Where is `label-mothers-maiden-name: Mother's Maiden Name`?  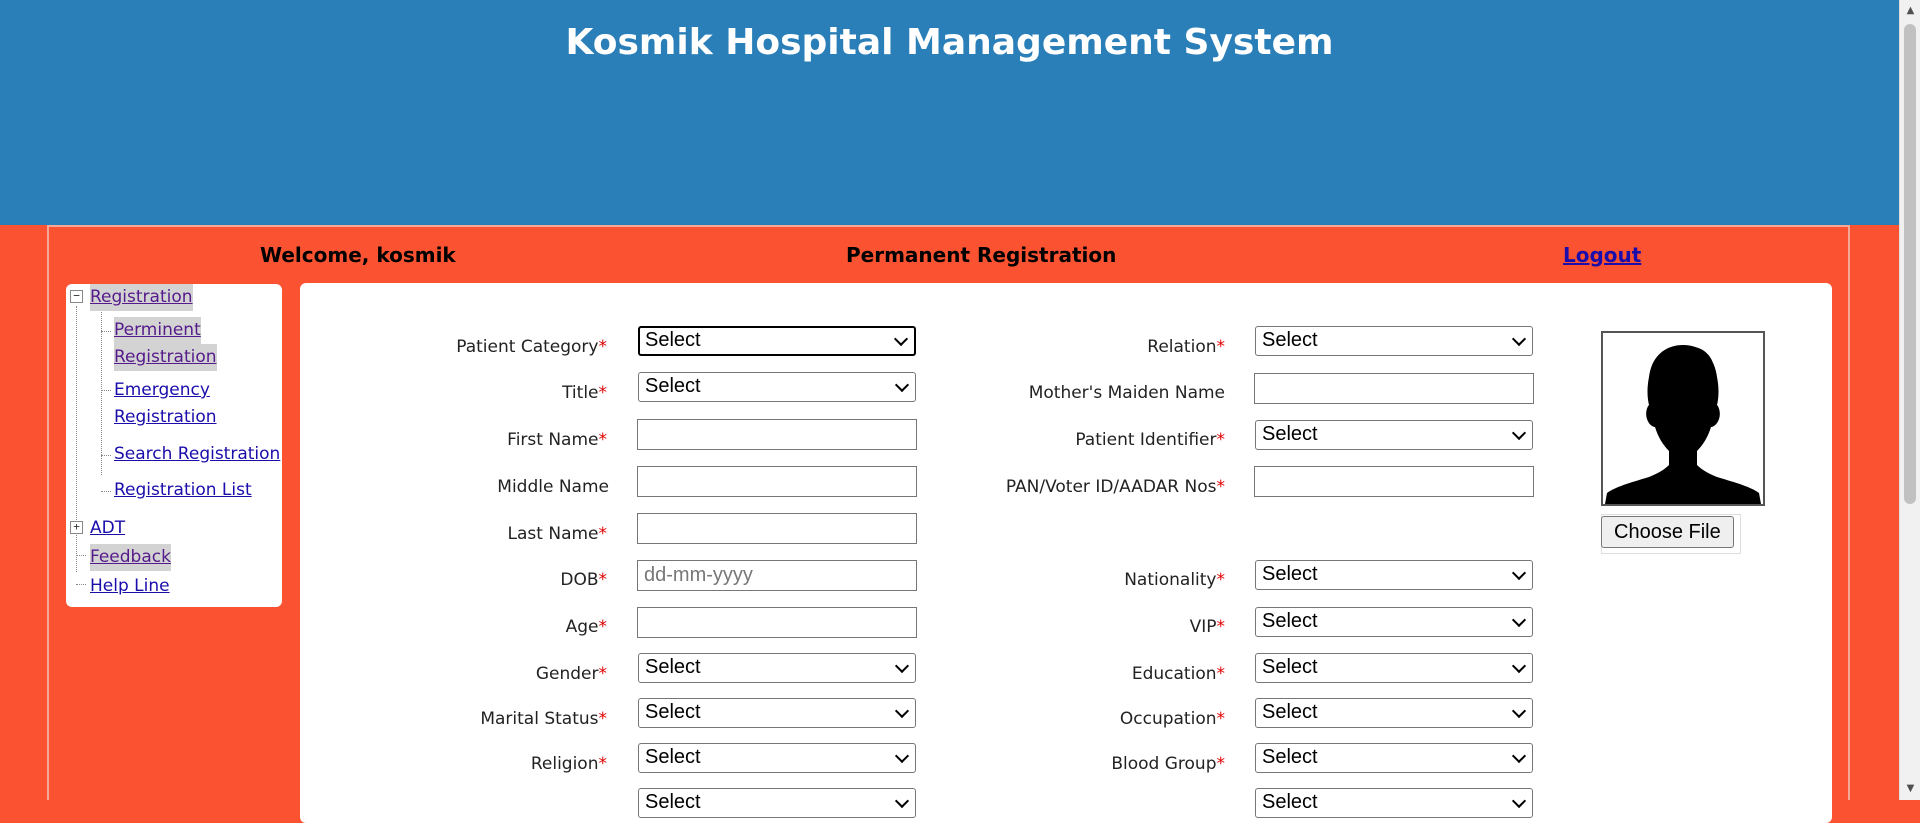
label-mothers-maiden-name: Mother's Maiden Name is located at coordinates (1126, 393).